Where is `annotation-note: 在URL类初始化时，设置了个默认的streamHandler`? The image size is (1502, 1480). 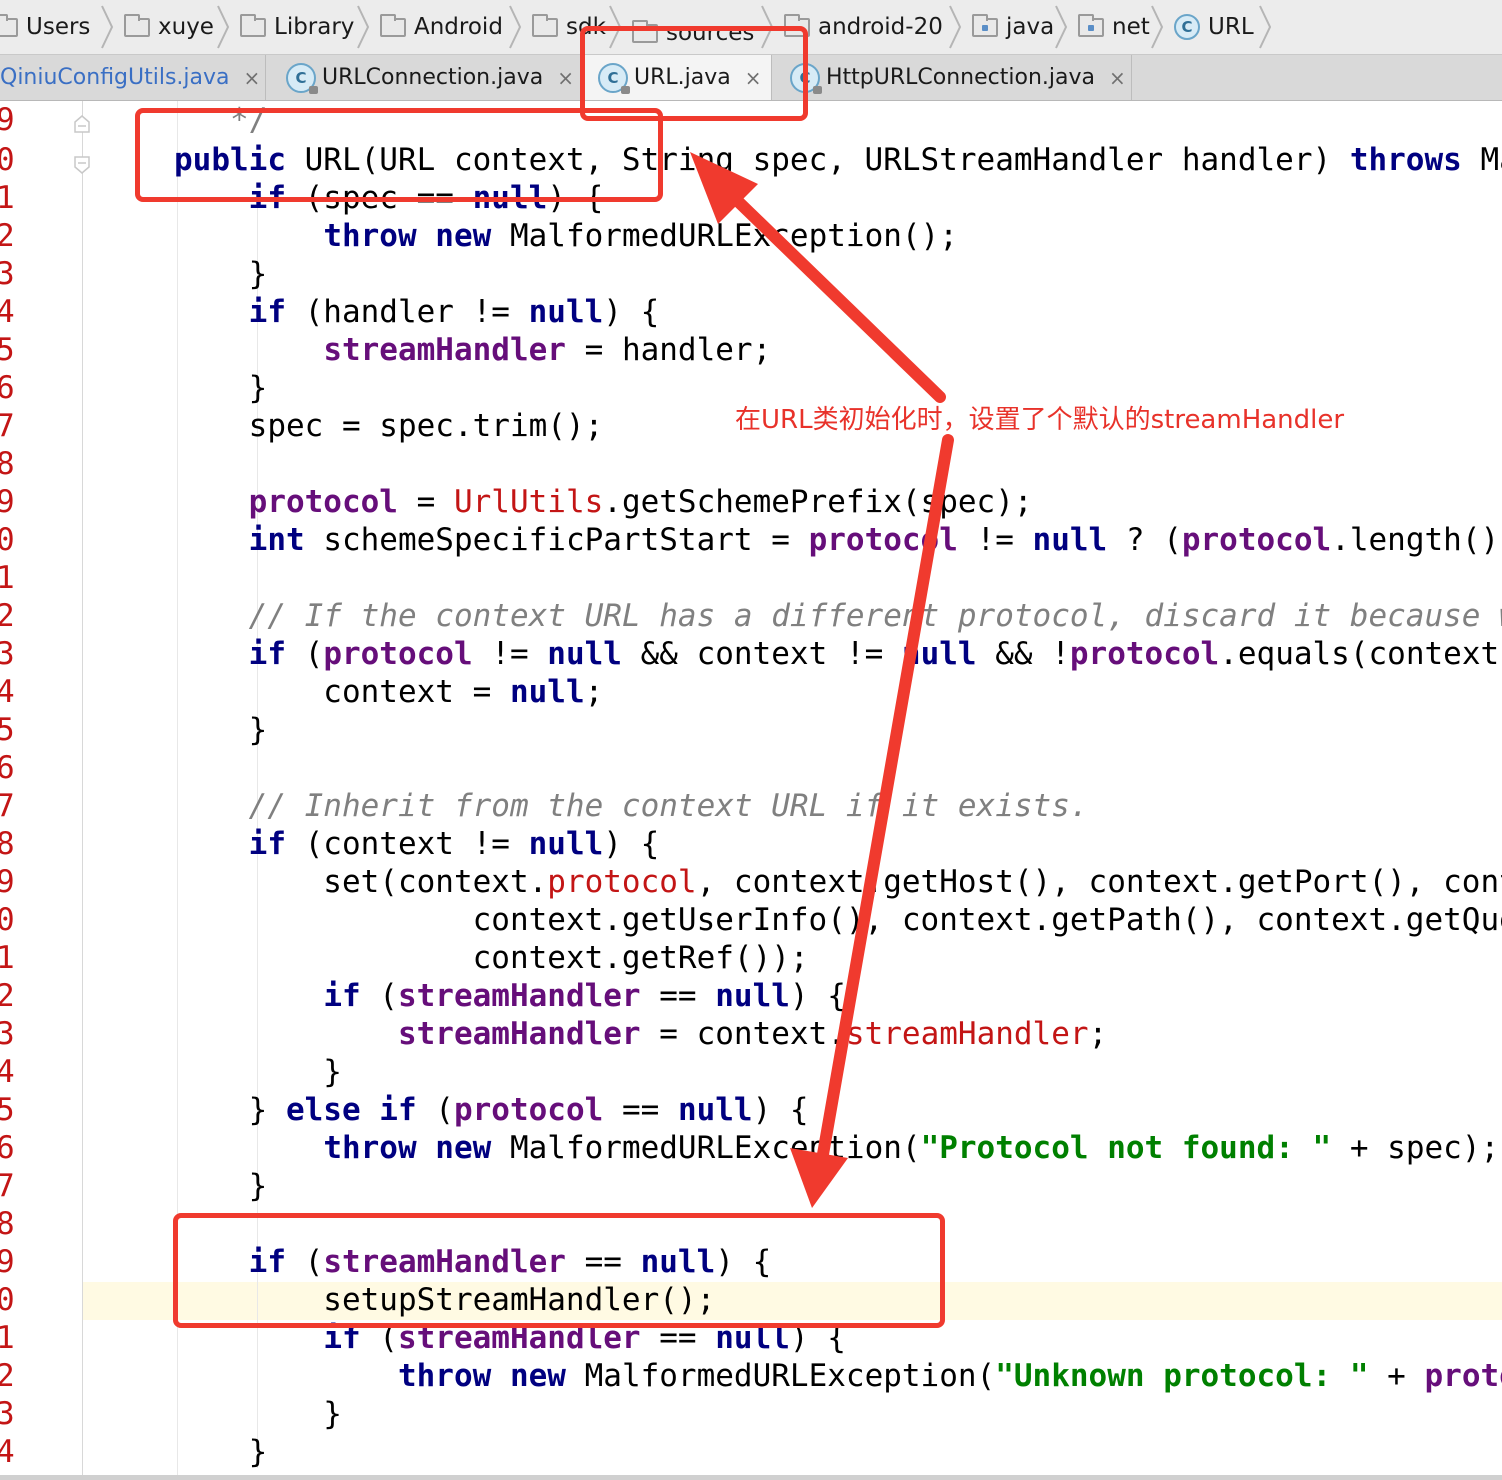 annotation-note: 在URL类初始化时，设置了个默认的streamHandler is located at coordinates (1040, 420).